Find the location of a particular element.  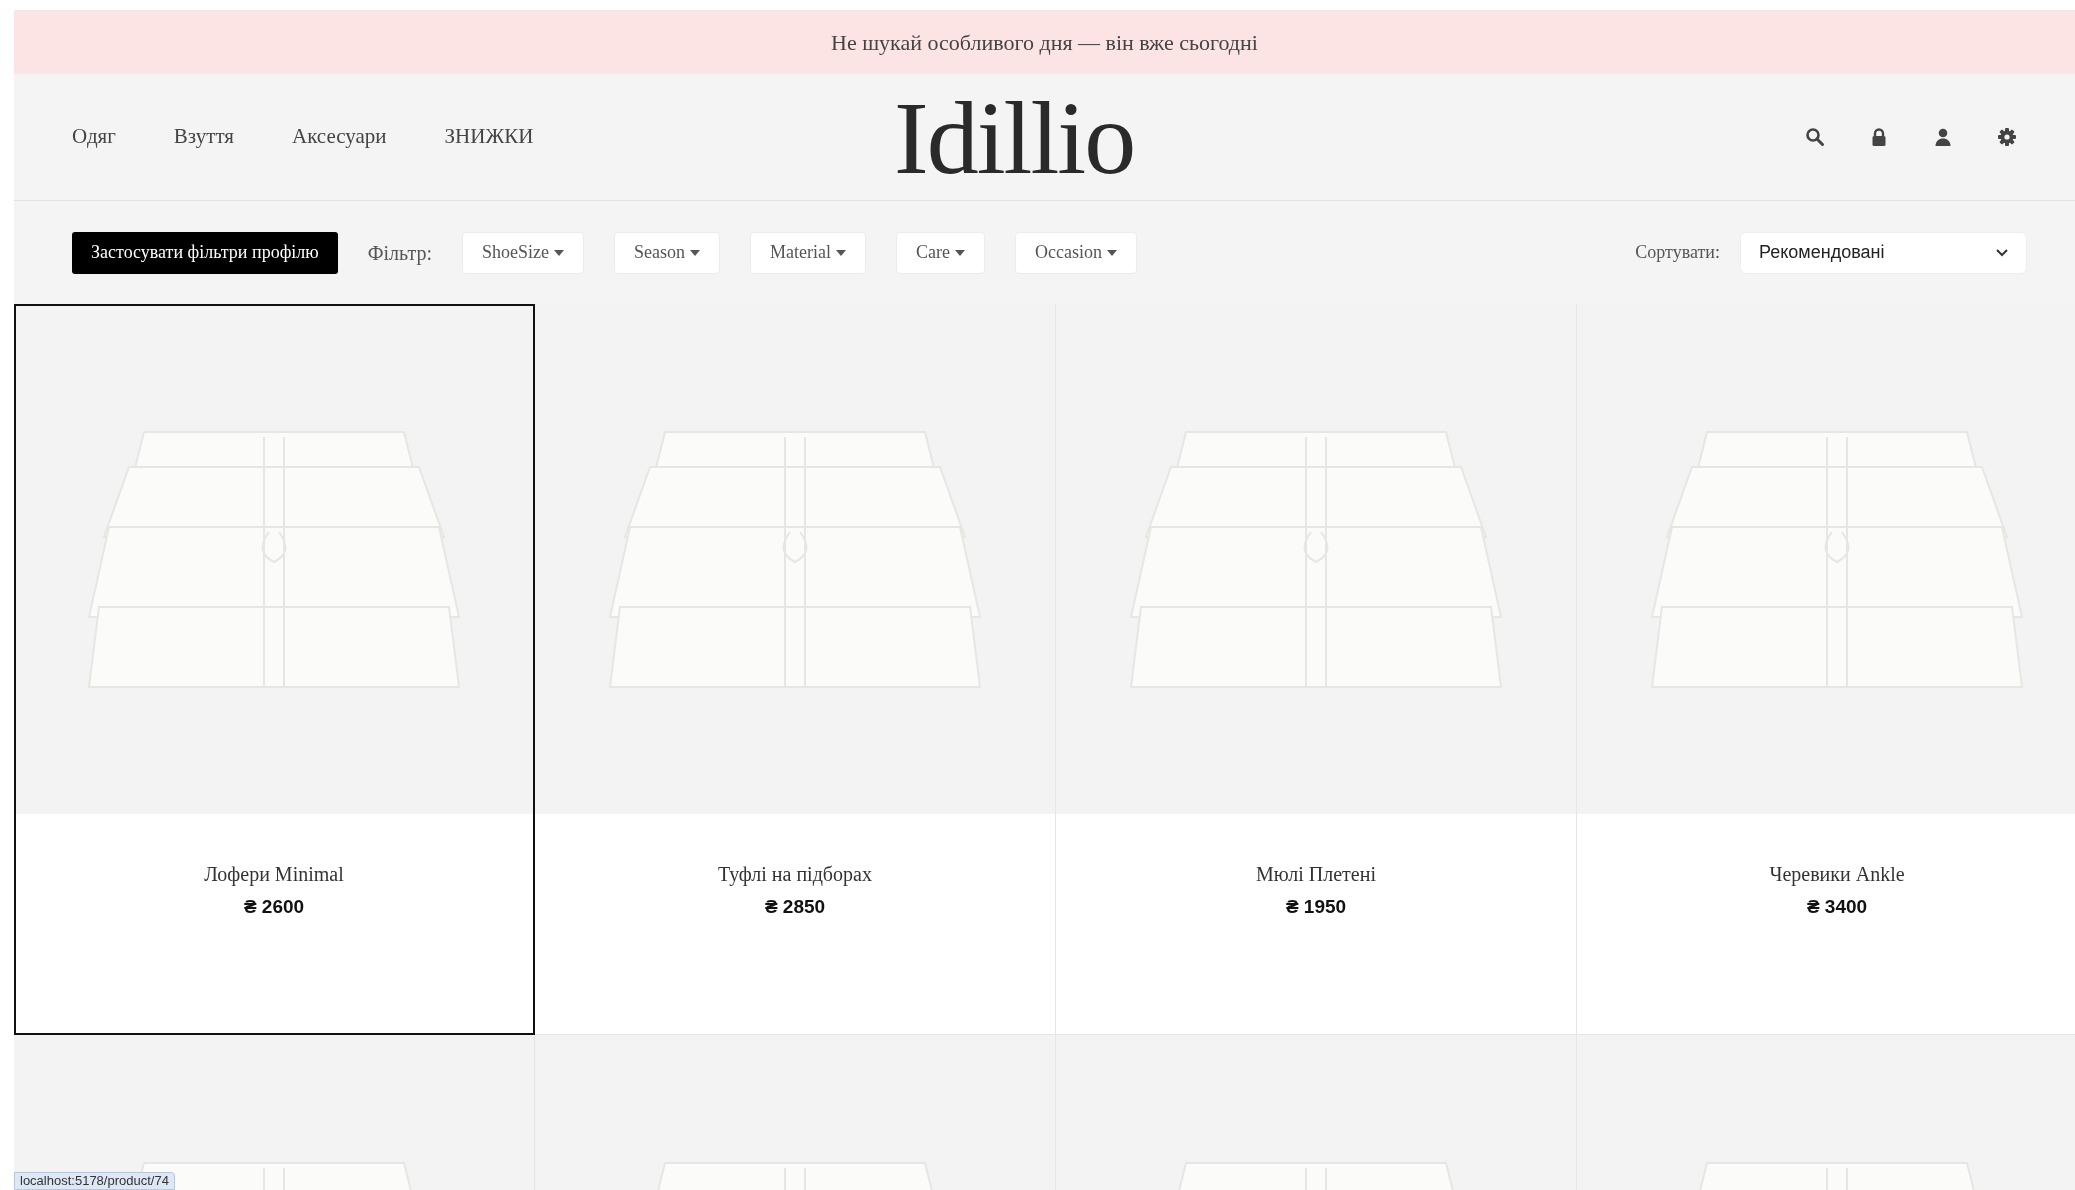

user-icon is located at coordinates (1943, 137).